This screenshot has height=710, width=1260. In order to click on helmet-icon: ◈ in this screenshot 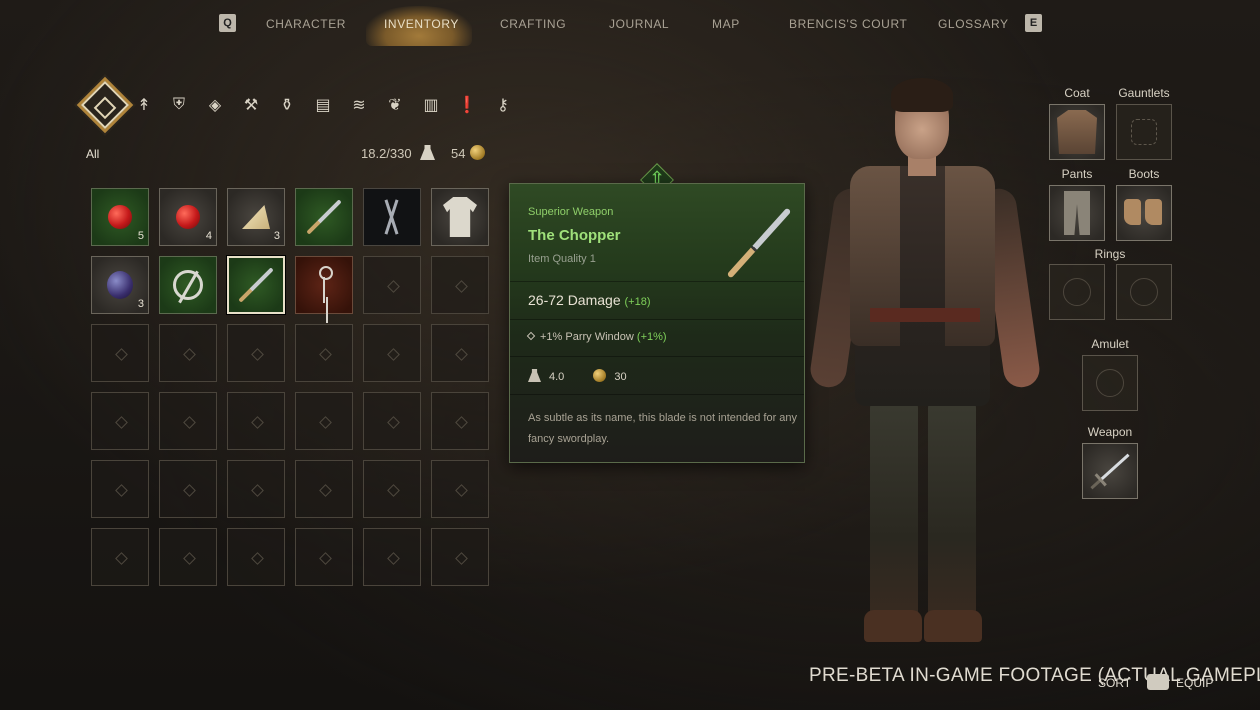, I will do `click(215, 105)`.